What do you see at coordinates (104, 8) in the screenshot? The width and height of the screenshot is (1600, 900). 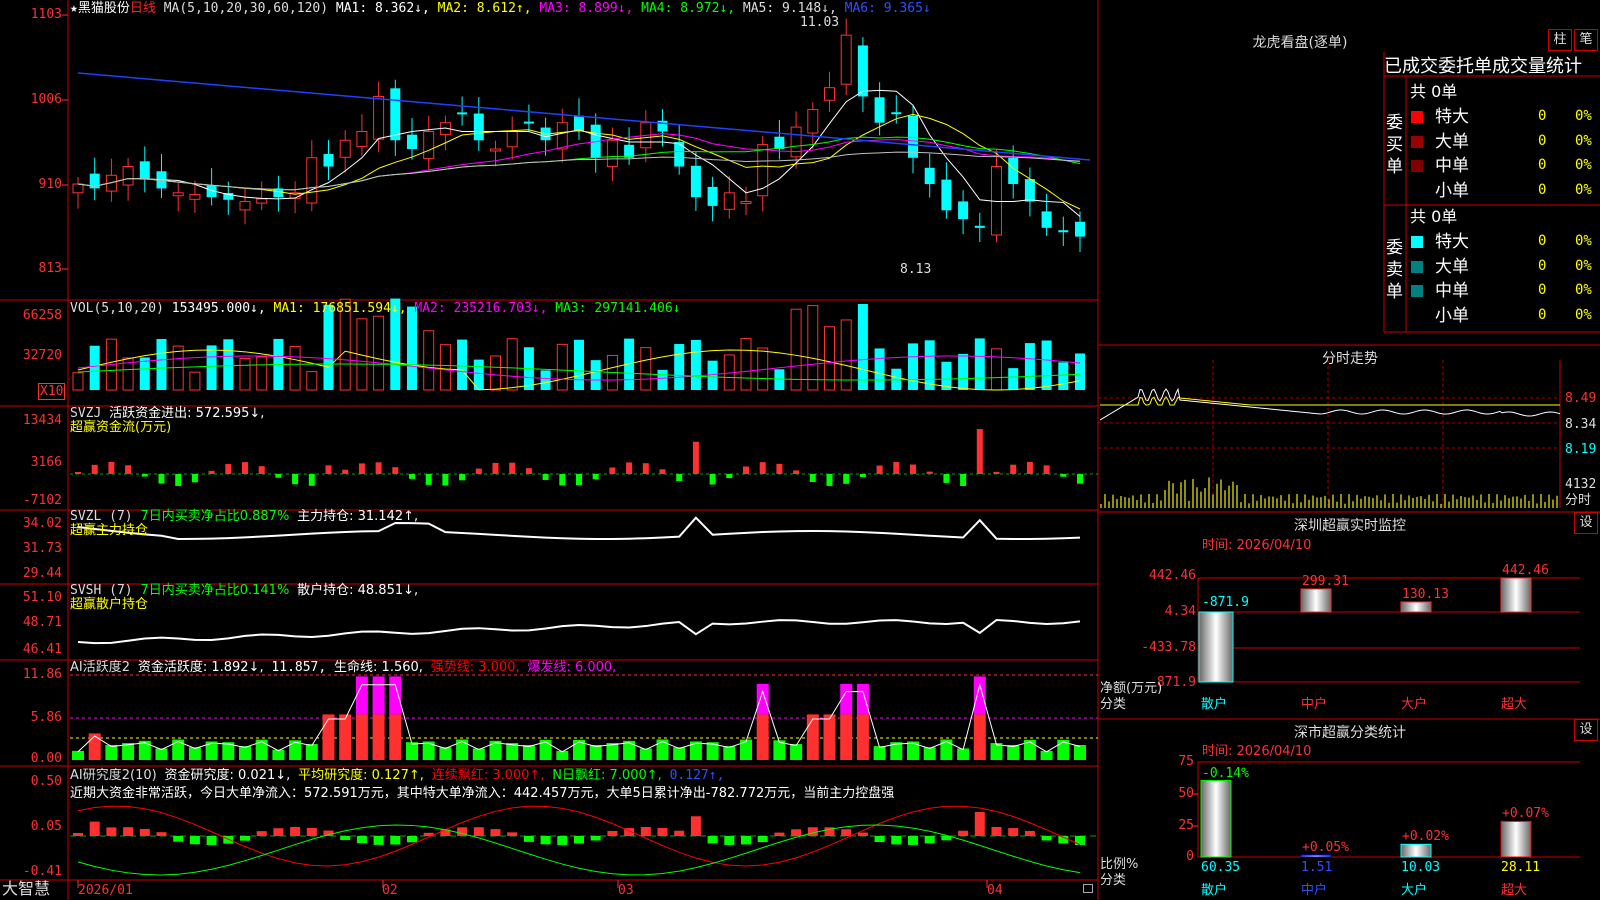 I see `stock-name: 黑猫股份` at bounding box center [104, 8].